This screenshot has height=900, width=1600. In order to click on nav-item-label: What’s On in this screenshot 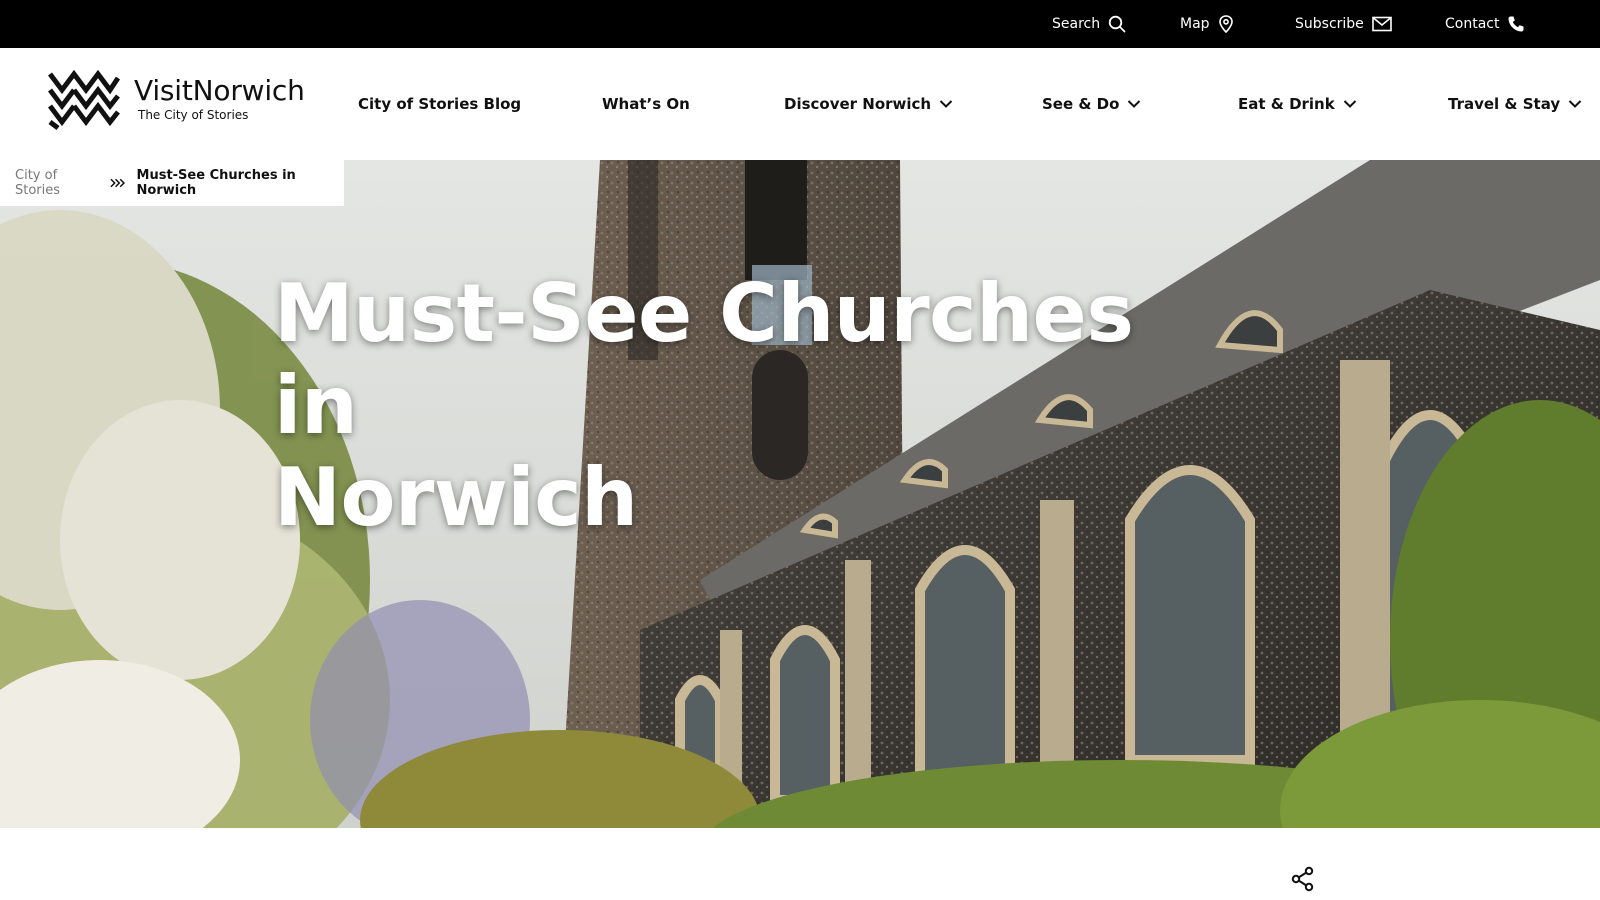, I will do `click(646, 104)`.